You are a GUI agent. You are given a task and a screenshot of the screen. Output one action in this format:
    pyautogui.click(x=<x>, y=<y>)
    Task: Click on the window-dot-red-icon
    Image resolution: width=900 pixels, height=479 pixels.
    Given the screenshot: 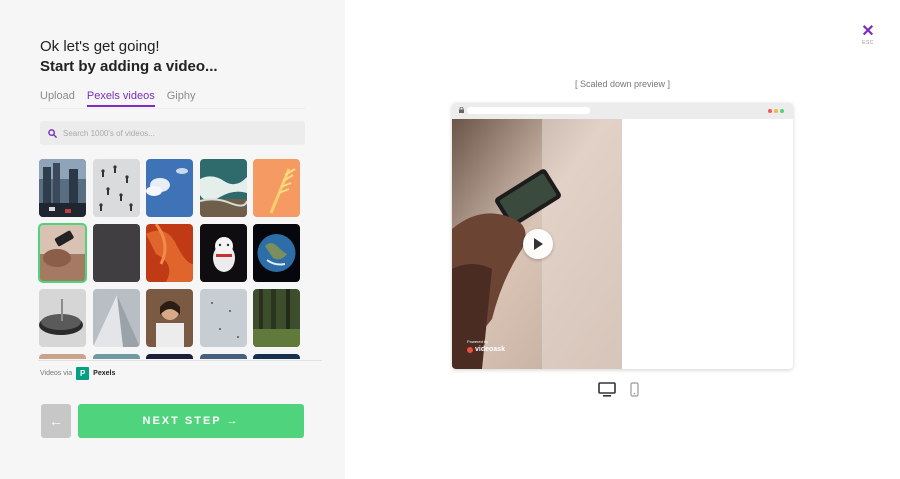 What is the action you would take?
    pyautogui.click(x=770, y=111)
    